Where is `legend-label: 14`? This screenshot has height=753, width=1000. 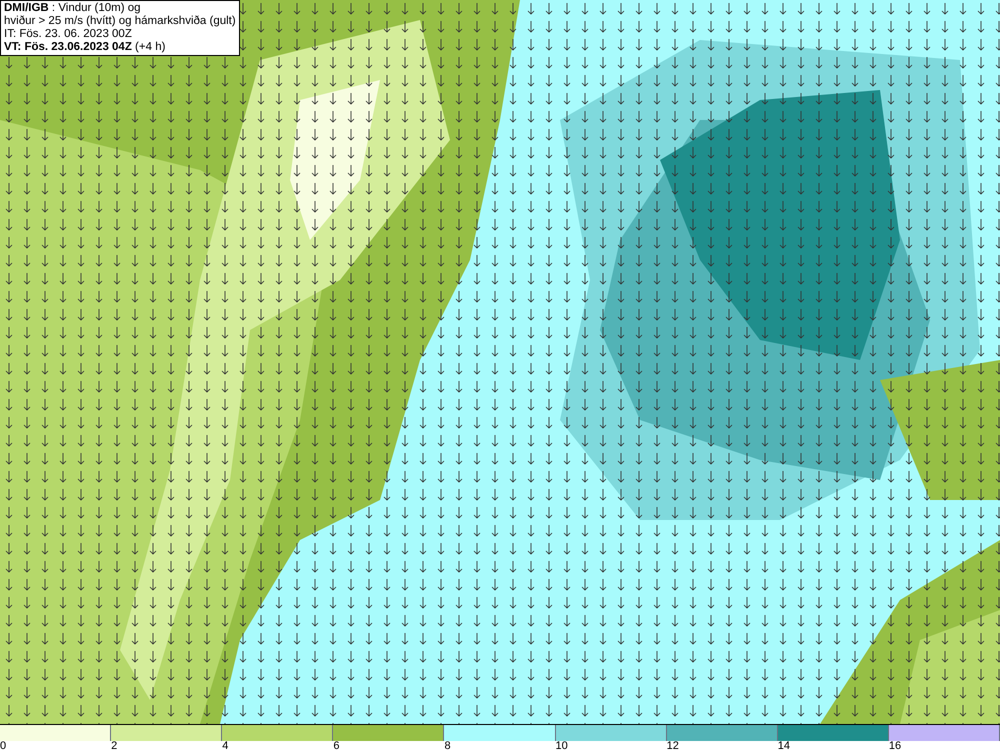 legend-label: 14 is located at coordinates (784, 746).